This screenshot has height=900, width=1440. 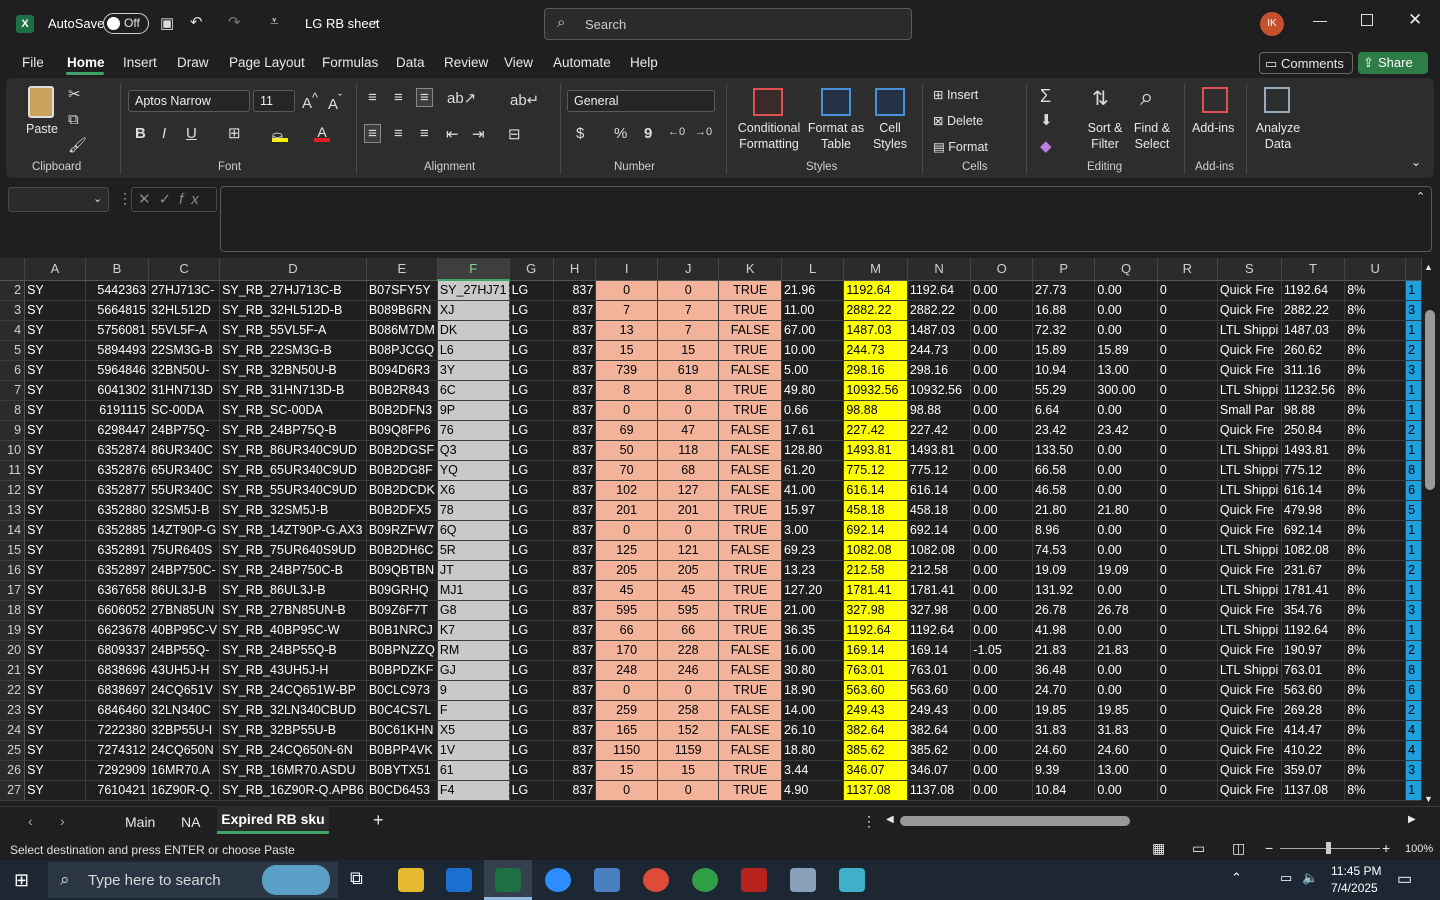 I want to click on row-header: 24, so click(x=13, y=730).